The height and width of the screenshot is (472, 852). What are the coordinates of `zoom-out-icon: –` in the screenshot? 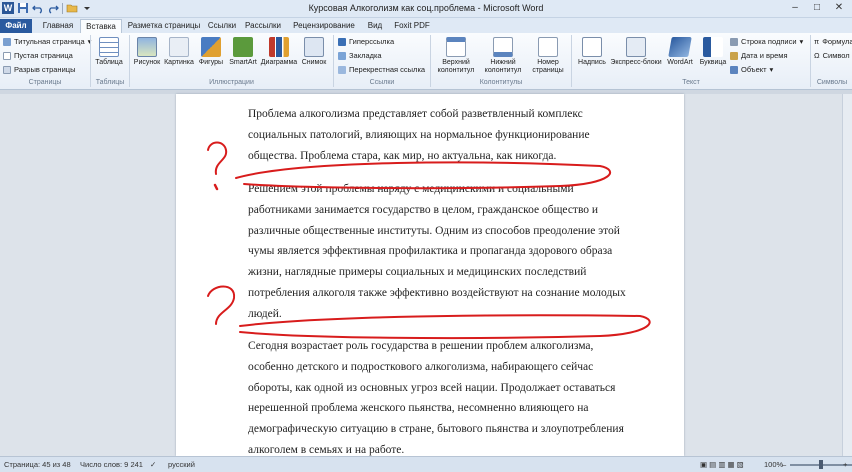 It's located at (784, 464).